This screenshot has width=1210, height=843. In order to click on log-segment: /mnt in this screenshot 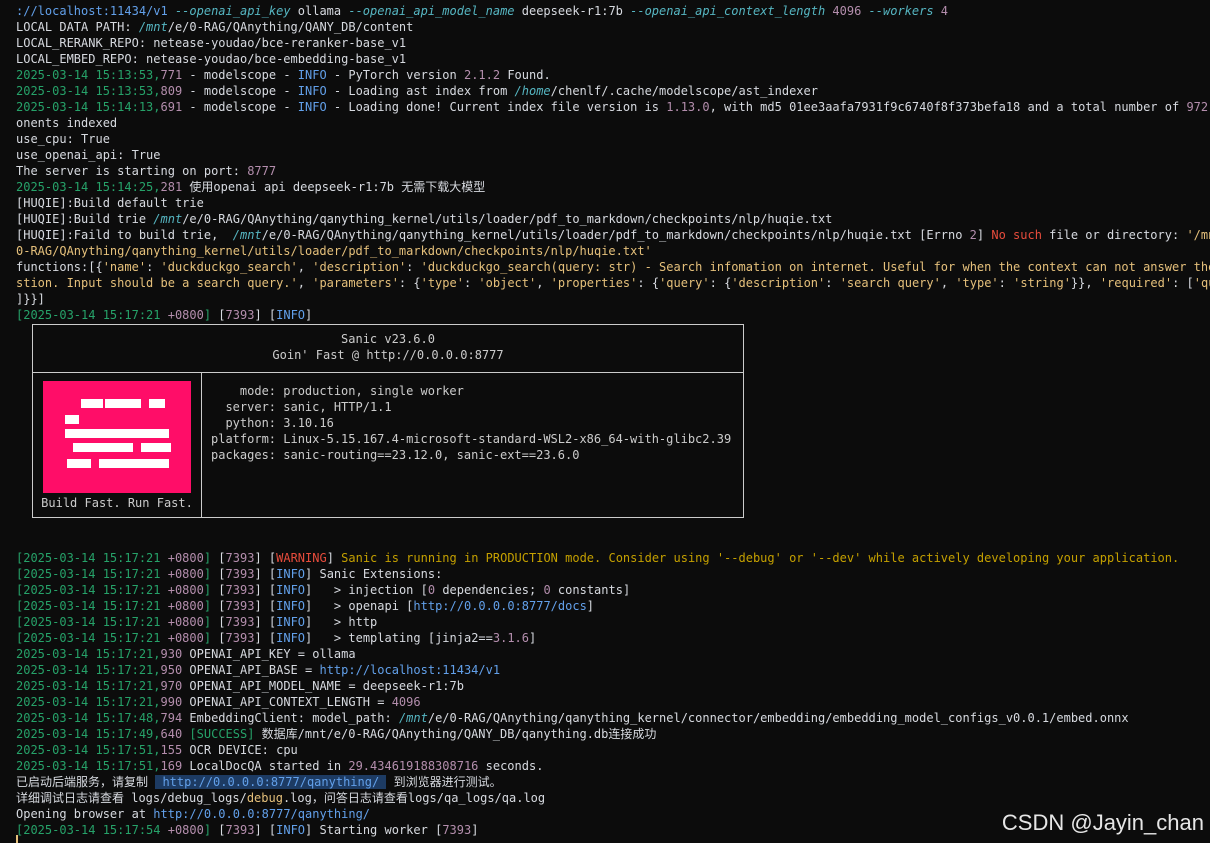, I will do `click(168, 219)`.